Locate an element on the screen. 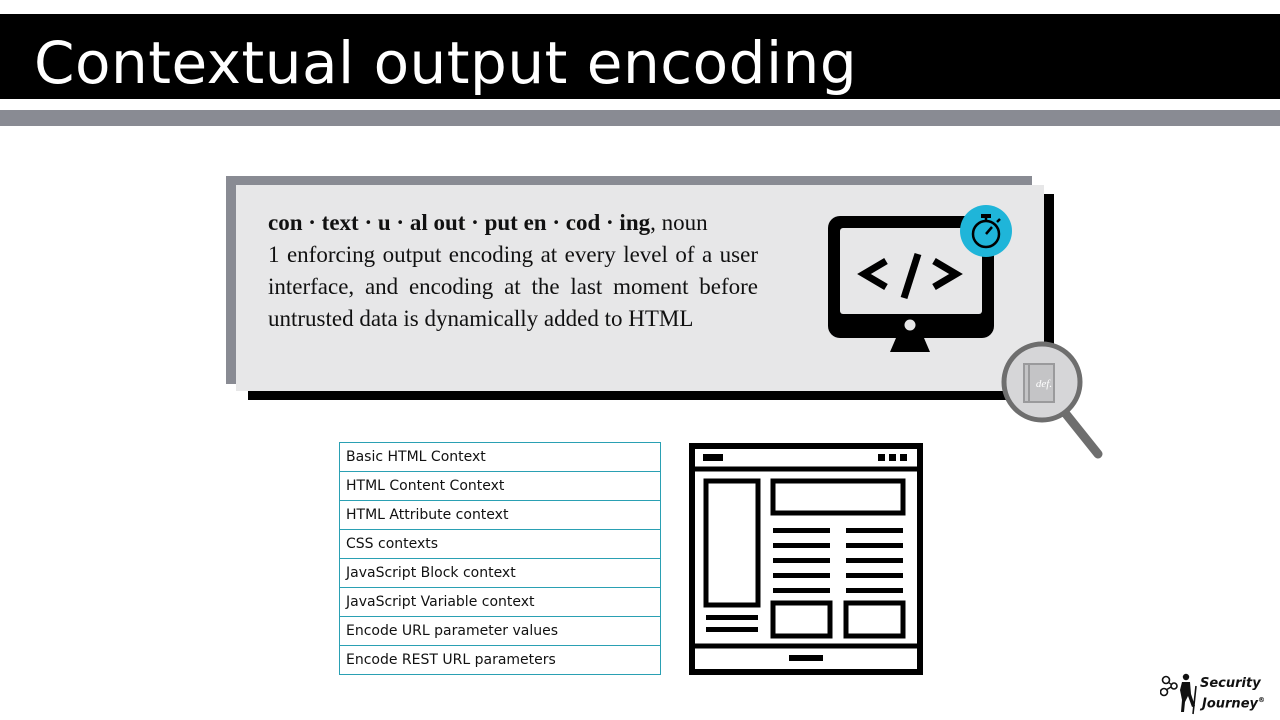  context-cell: Encode REST URL parameters is located at coordinates (500, 660).